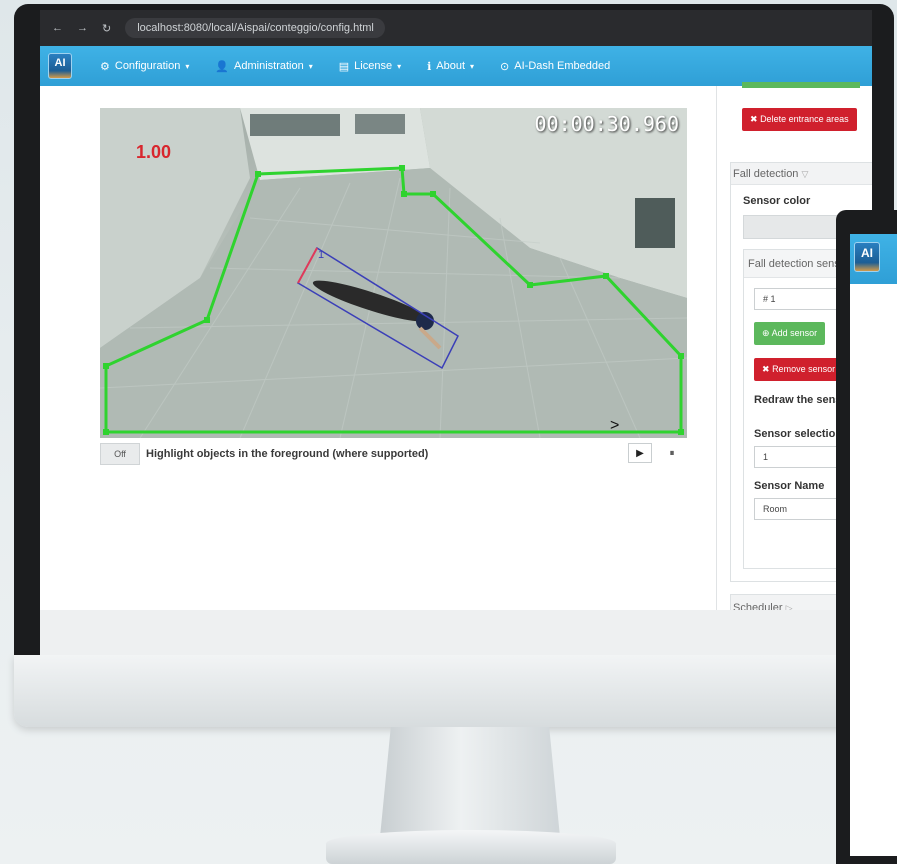 This screenshot has height=864, width=897. What do you see at coordinates (614, 425) in the screenshot?
I see `next-marker: >` at bounding box center [614, 425].